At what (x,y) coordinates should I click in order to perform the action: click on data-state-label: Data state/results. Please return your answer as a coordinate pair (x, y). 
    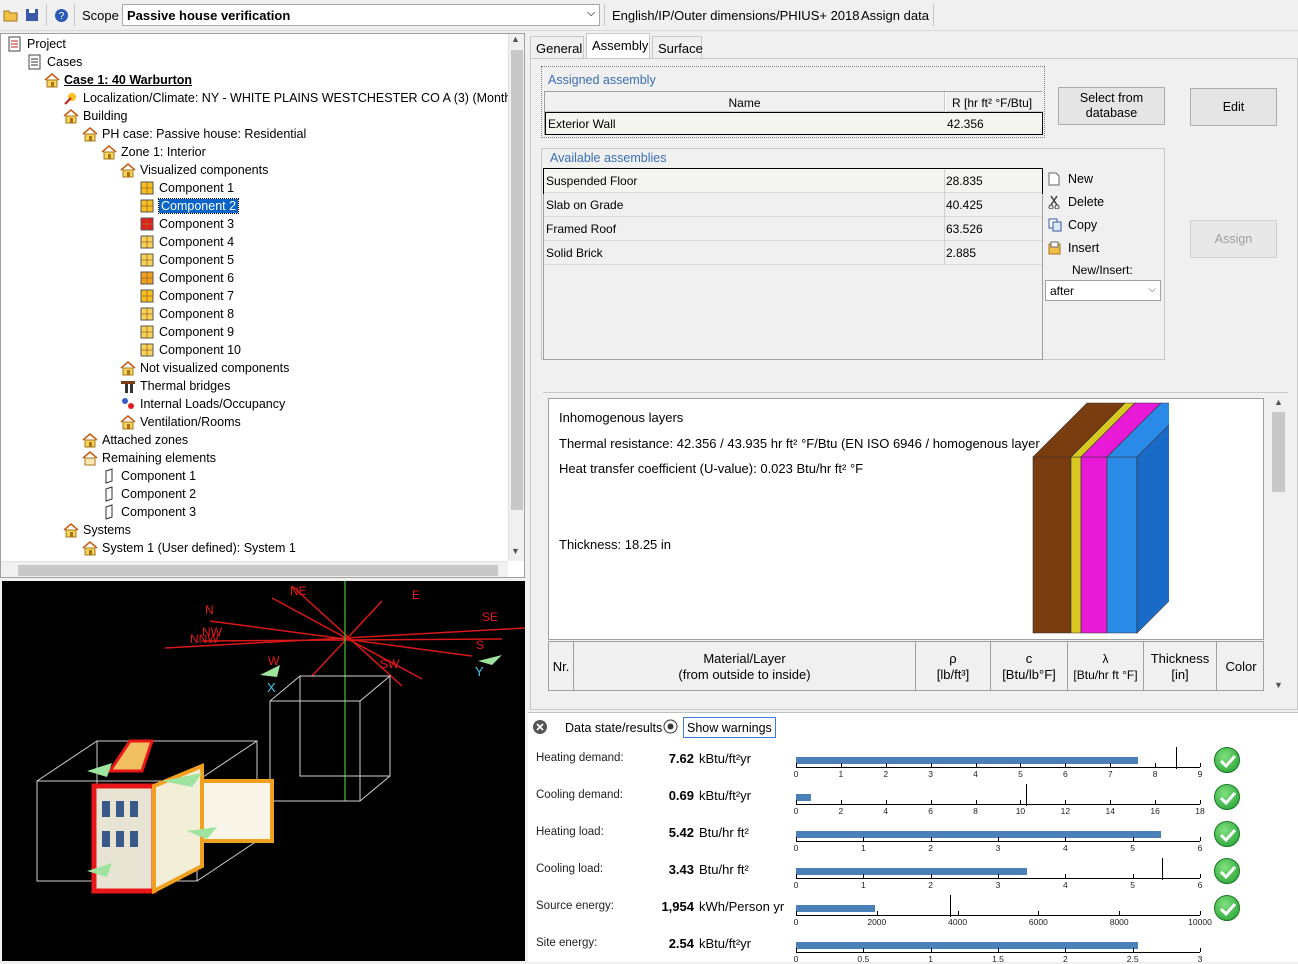
    Looking at the image, I should click on (613, 728).